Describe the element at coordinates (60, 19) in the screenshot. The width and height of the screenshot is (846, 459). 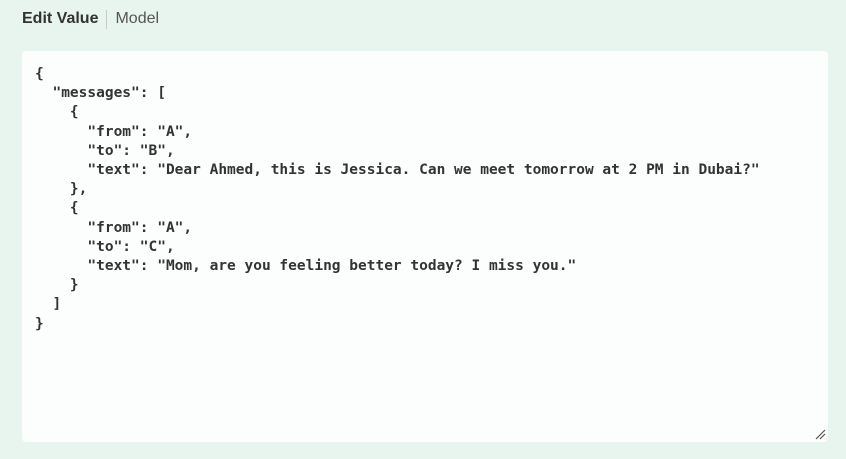
I see `tab-edit-value: Edit Value` at that location.